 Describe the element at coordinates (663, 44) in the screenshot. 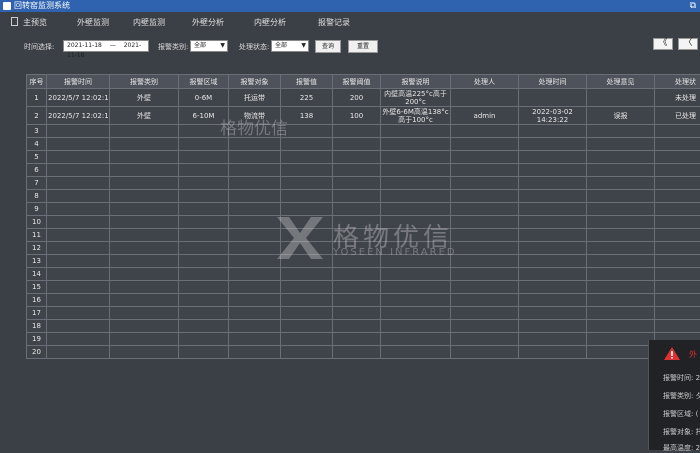

I see `first-page-button: 《` at that location.